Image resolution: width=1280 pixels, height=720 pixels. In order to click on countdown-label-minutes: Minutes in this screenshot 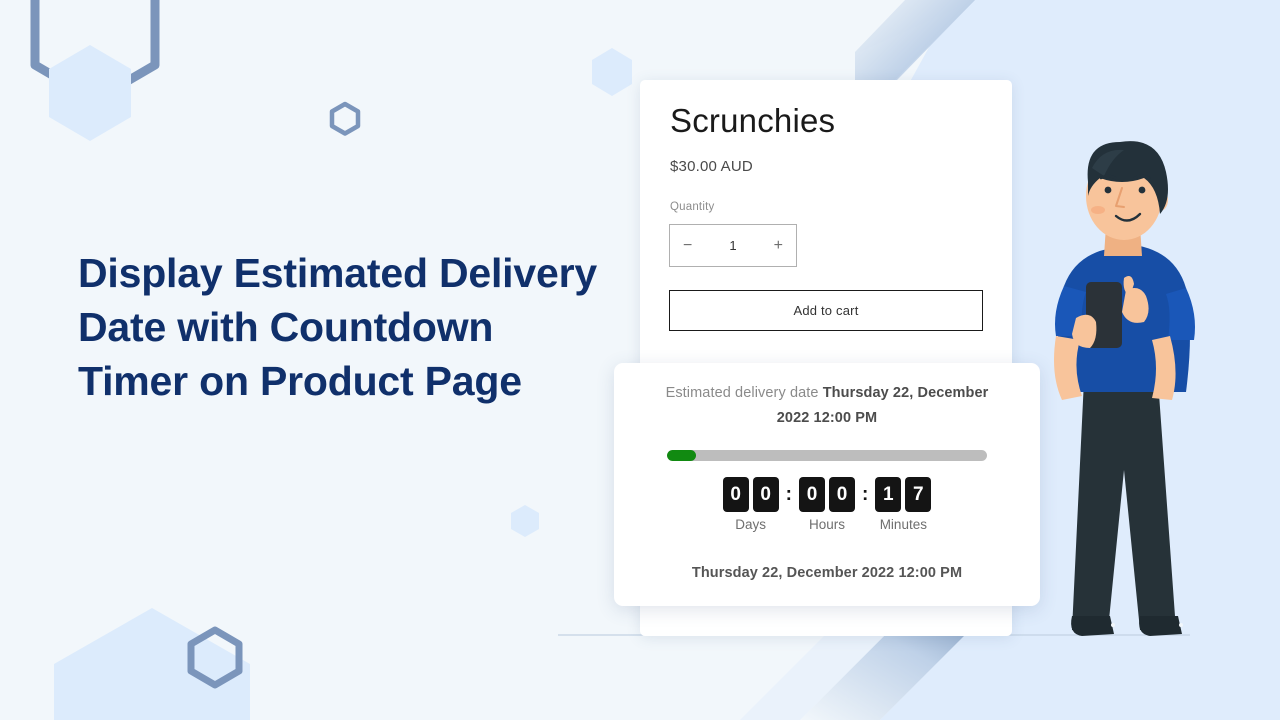, I will do `click(903, 524)`.